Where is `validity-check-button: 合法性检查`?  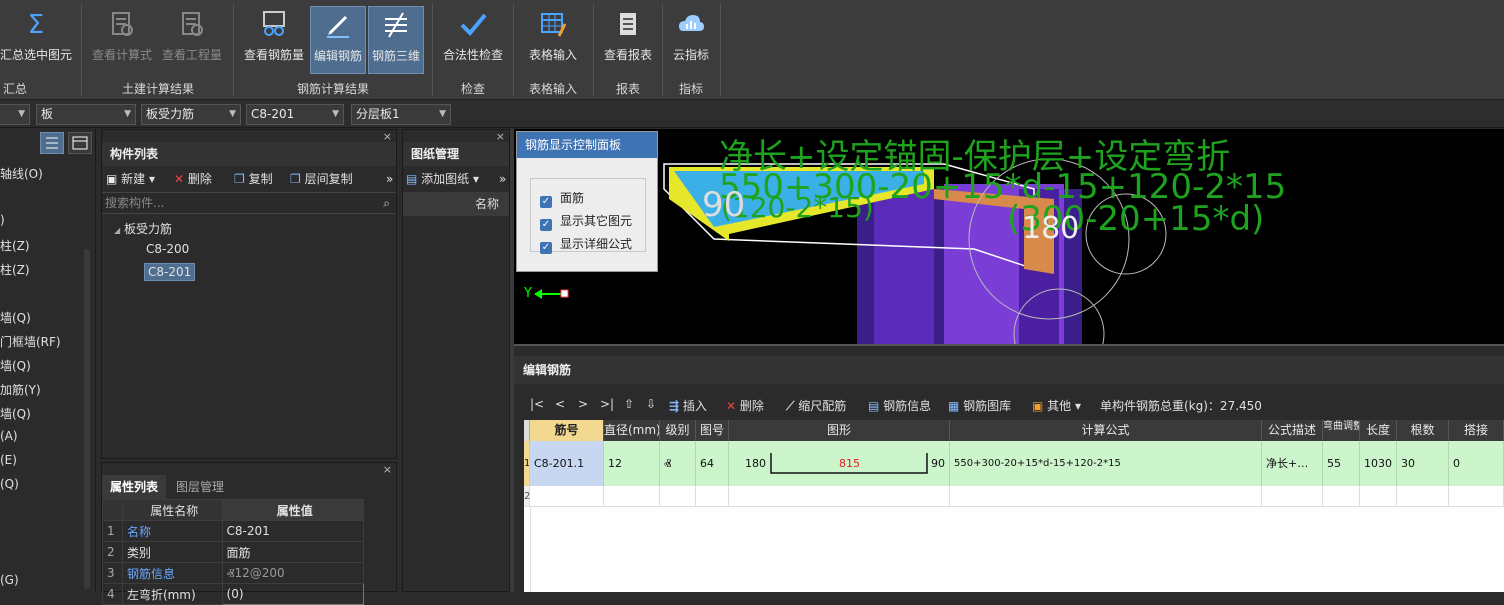
validity-check-button: 合法性检查 is located at coordinates (473, 40).